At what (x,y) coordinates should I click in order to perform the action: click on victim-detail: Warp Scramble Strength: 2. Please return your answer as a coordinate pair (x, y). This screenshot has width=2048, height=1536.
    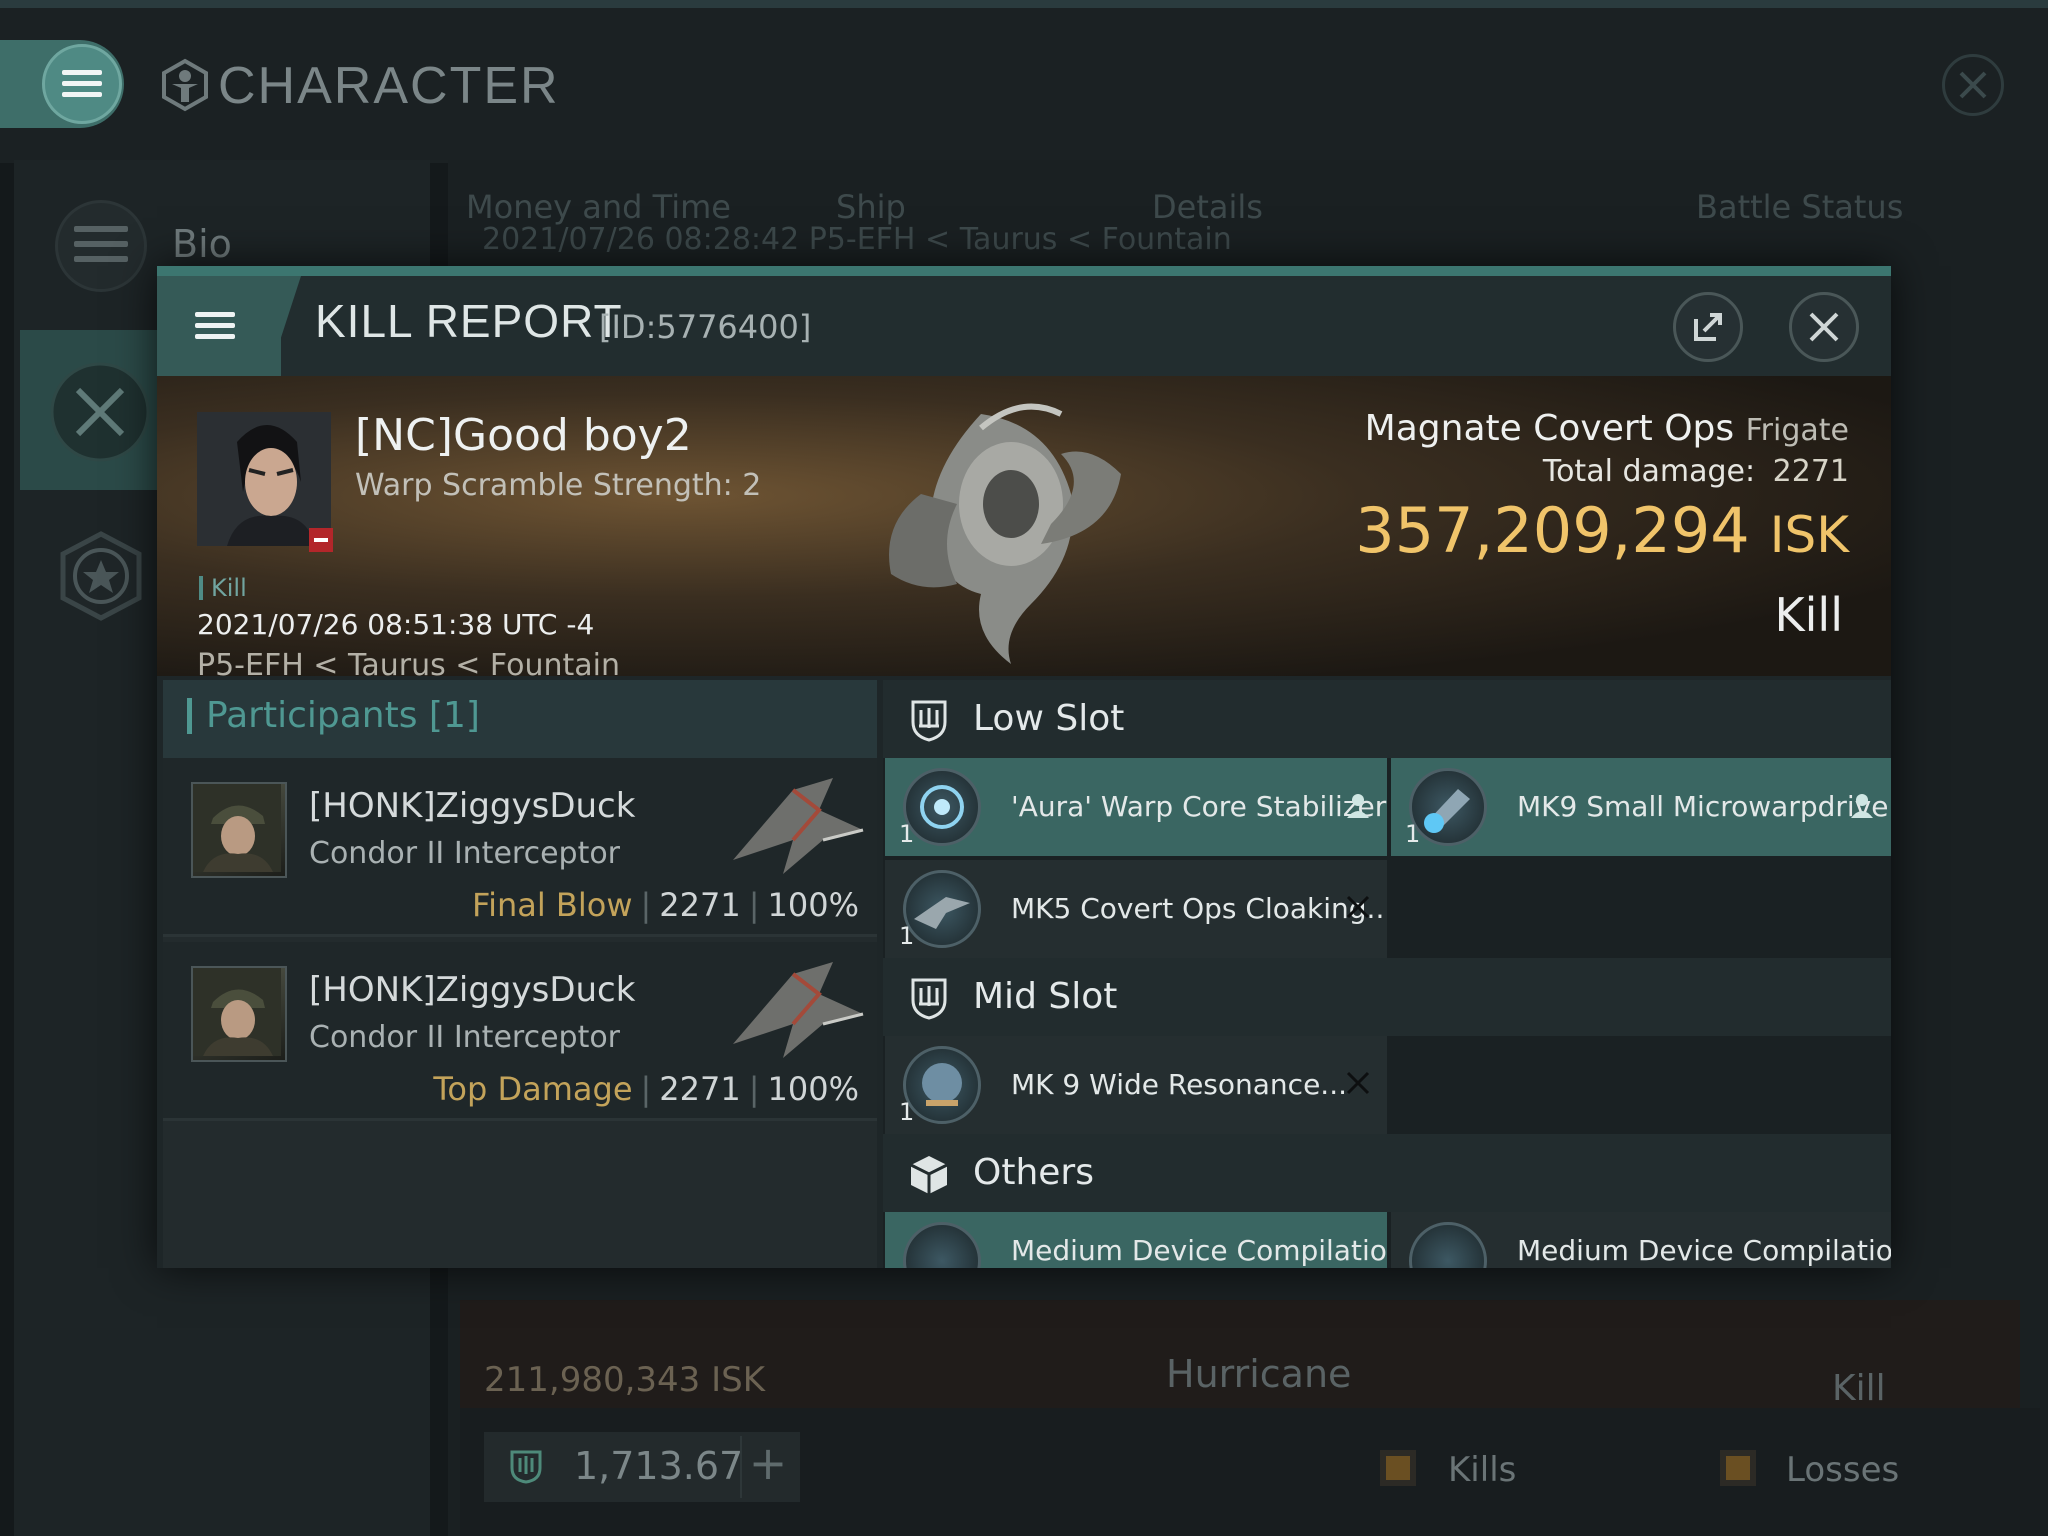
    Looking at the image, I should click on (558, 485).